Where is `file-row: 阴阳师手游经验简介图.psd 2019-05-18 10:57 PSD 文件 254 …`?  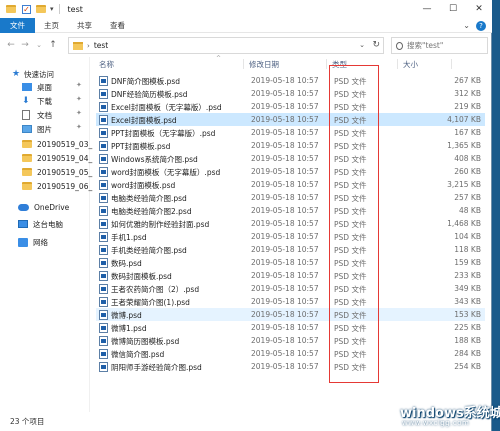
file-row: 阴阳师手游经验简介图.psd 2019-05-18 10:57 PSD 文件 254 … is located at coordinates (290, 366).